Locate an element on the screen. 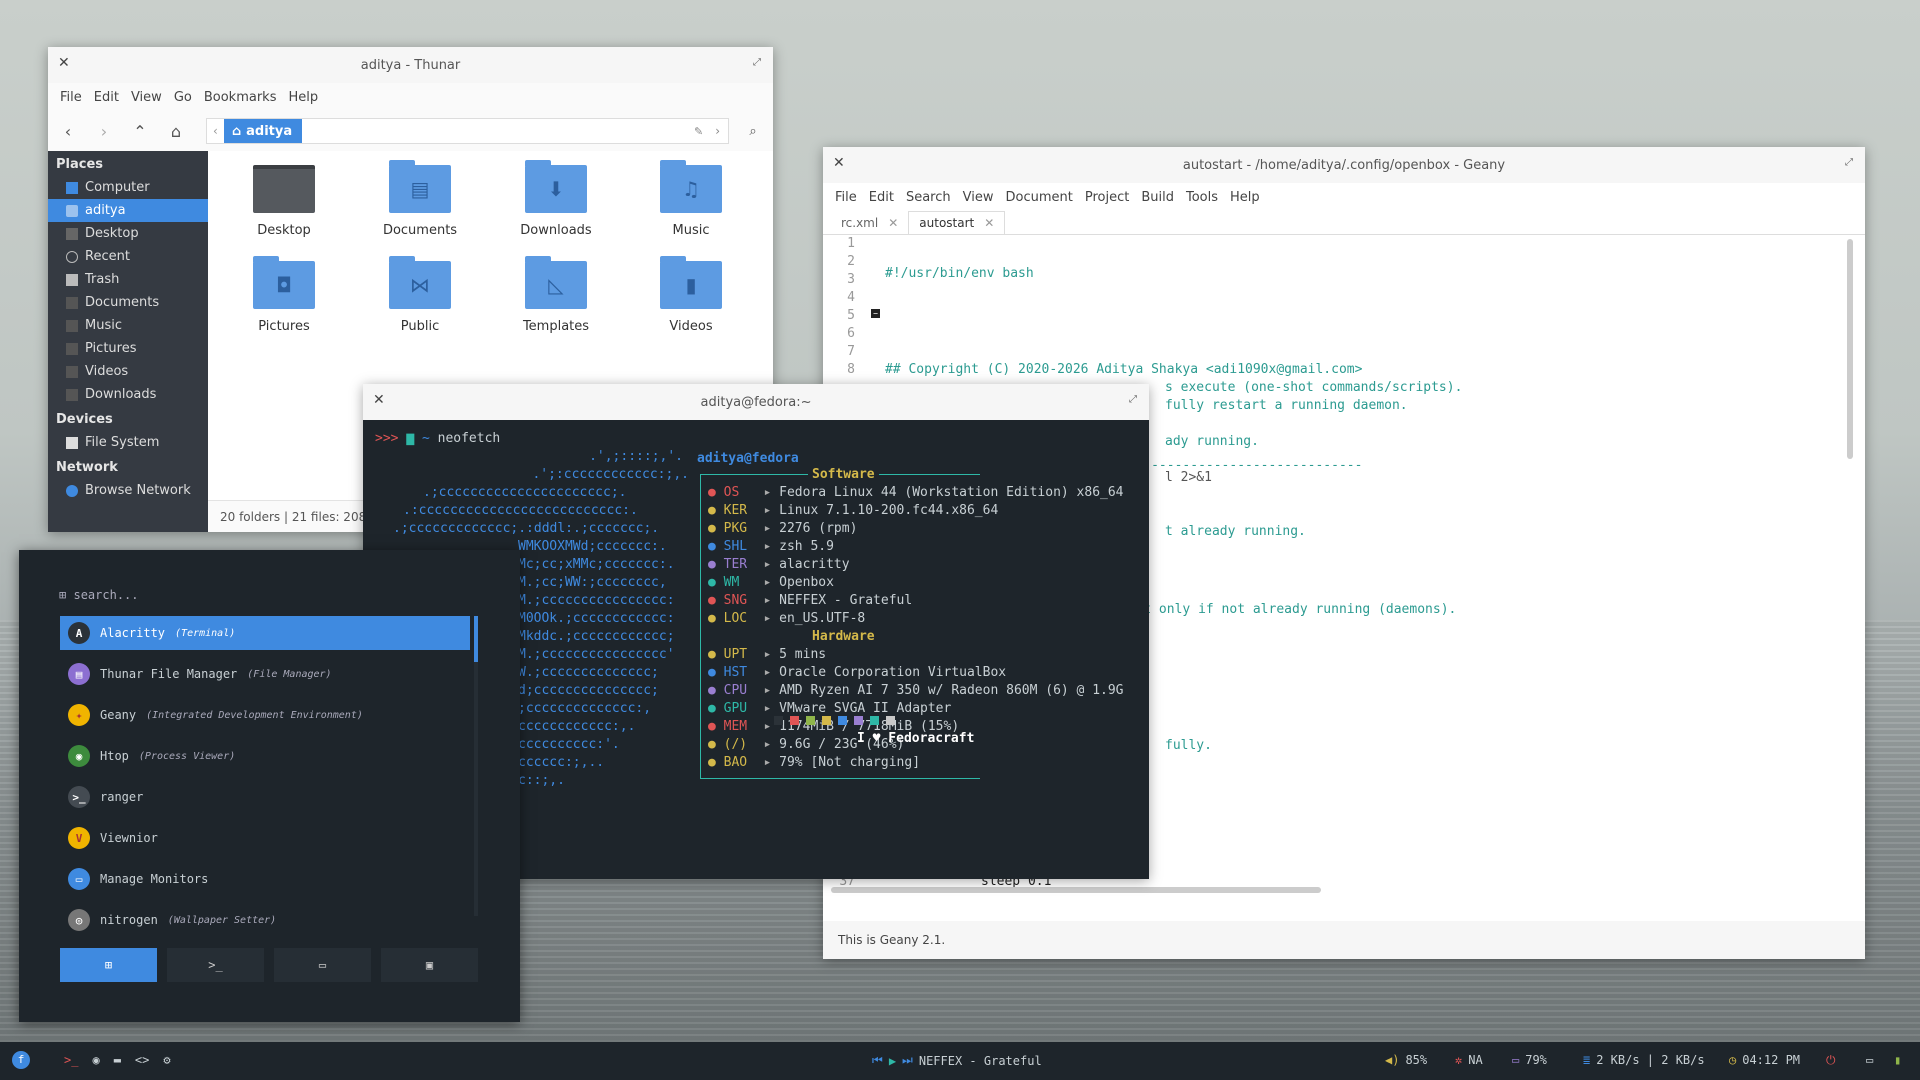  home-icon: ⌂ is located at coordinates (176, 131).